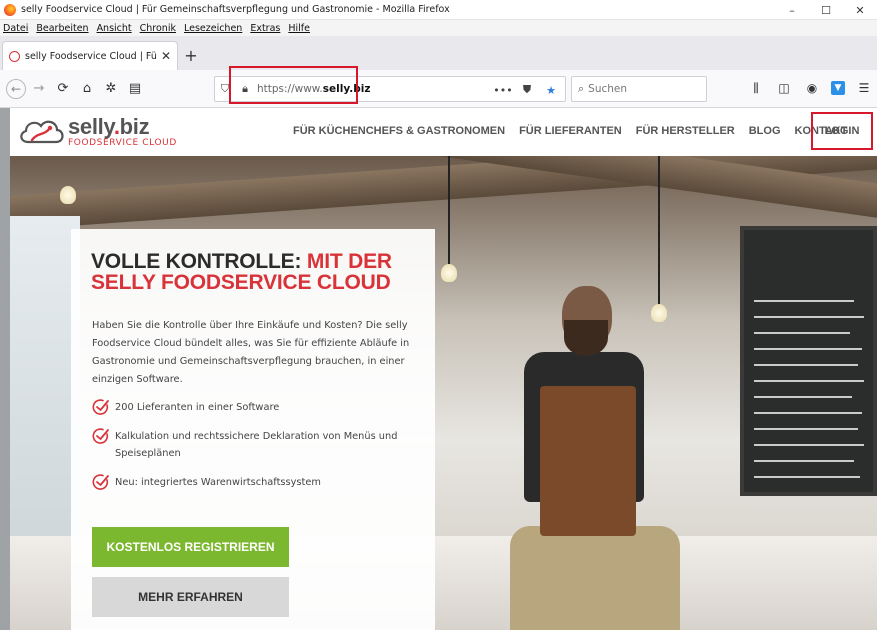  What do you see at coordinates (122, 143) in the screenshot?
I see `logo-subtitle: FOODSERVICE CLOUD` at bounding box center [122, 143].